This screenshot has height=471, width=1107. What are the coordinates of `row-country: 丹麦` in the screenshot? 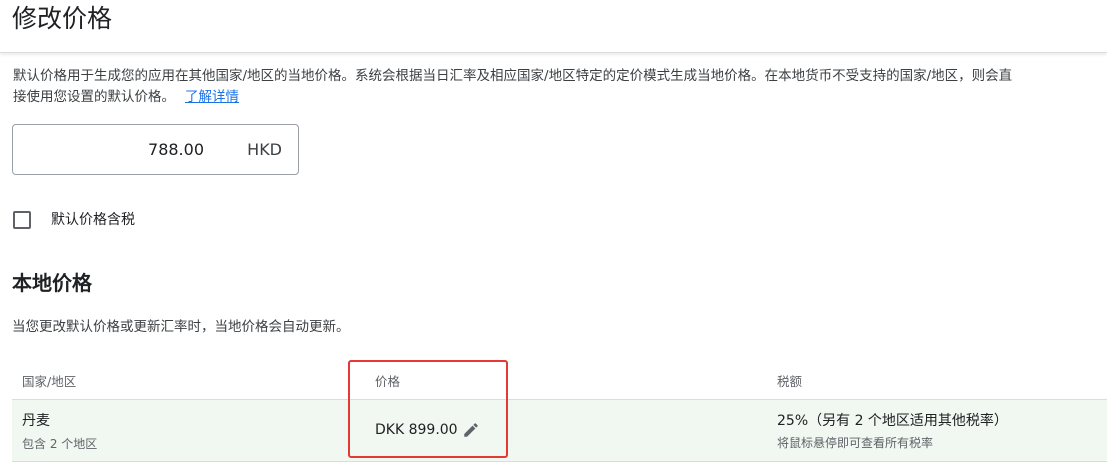 It's located at (36, 421).